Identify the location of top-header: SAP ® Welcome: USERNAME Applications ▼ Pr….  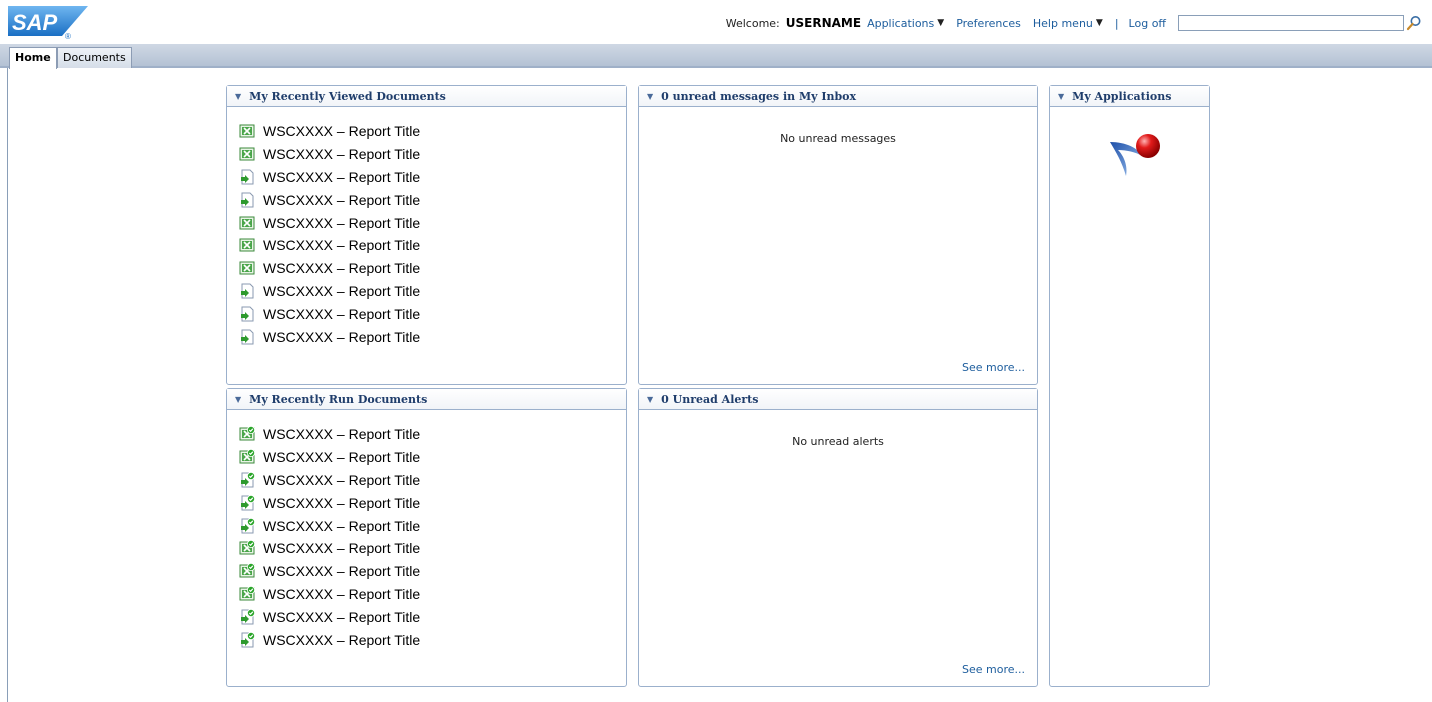
(716, 22).